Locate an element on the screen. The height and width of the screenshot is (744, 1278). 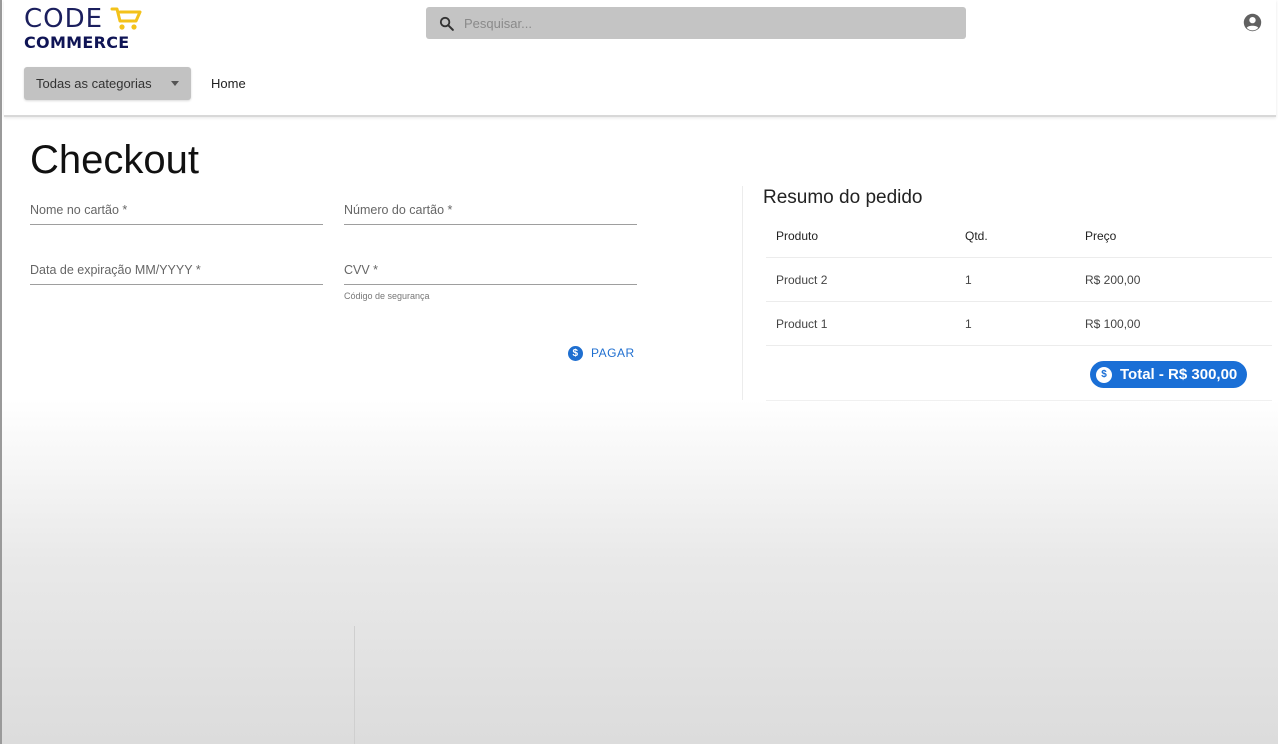
categories-dropdown-button: Todas as categorias is located at coordinates (107, 83).